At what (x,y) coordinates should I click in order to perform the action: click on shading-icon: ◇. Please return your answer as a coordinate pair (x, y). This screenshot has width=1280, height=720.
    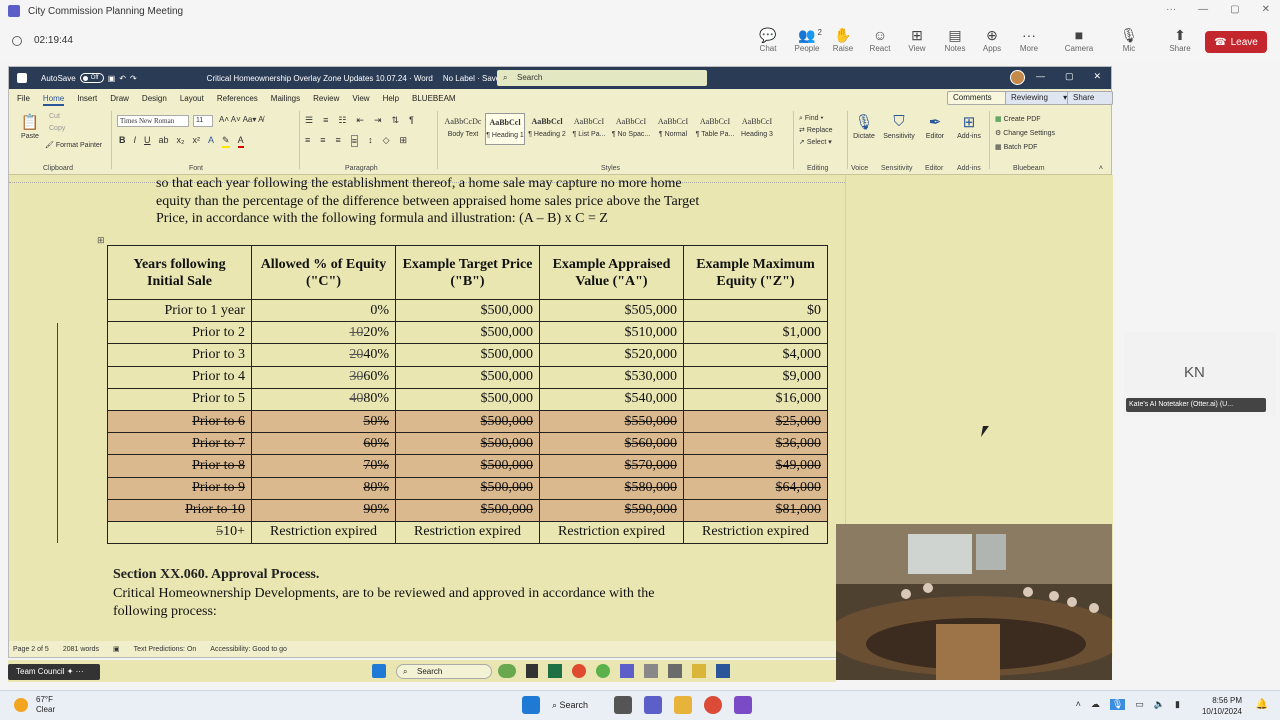
    Looking at the image, I should click on (386, 141).